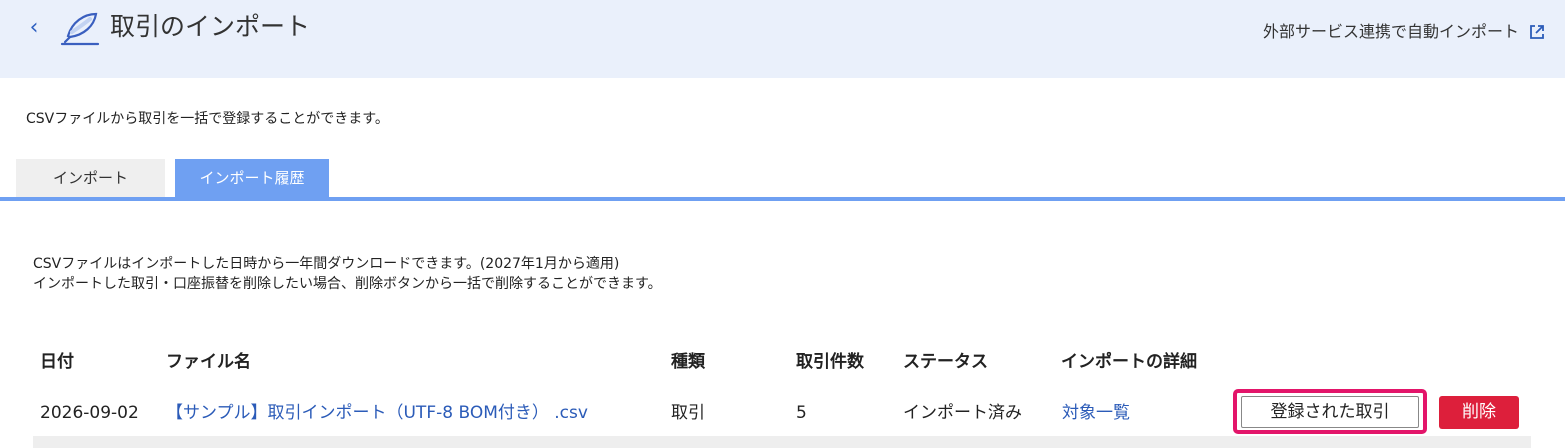  Describe the element at coordinates (1096, 413) in the screenshot. I see `target-list-link: 対象一覧` at that location.